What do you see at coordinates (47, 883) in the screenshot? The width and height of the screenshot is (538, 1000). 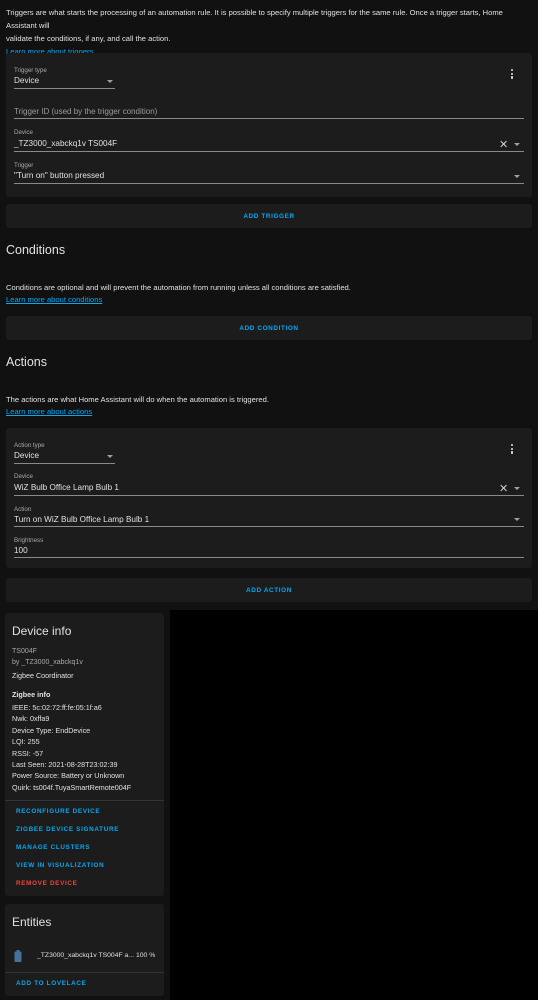 I see `remove-device-button: REMOVE DEVICE` at bounding box center [47, 883].